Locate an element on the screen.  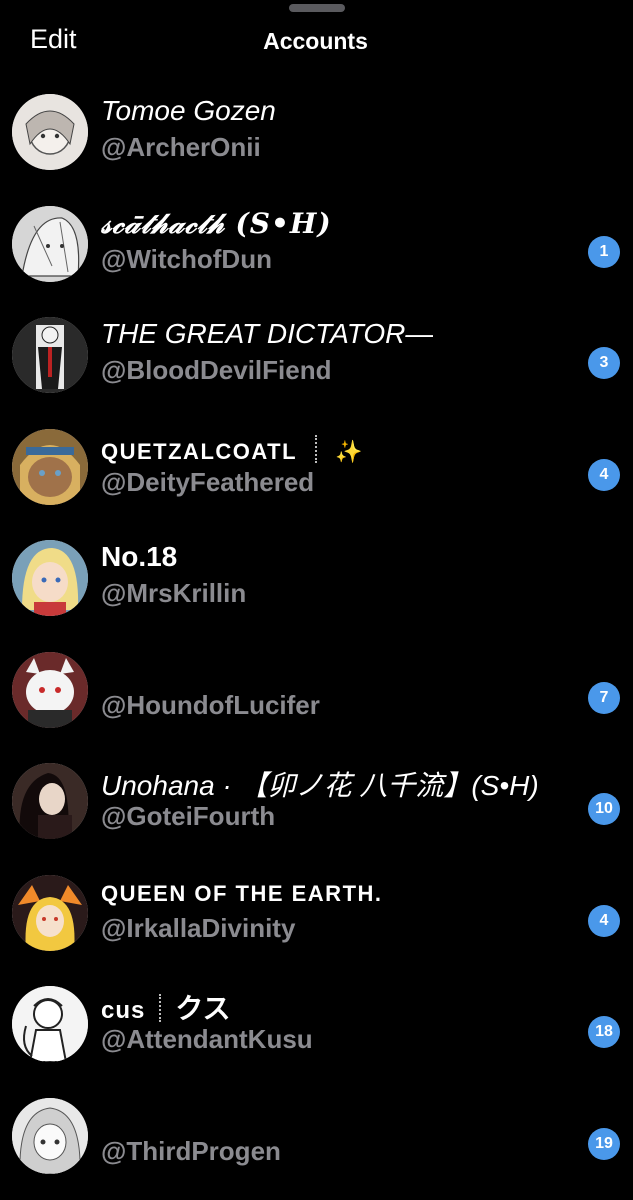
account-handle: @HoundofLucifer is located at coordinates (210, 704).